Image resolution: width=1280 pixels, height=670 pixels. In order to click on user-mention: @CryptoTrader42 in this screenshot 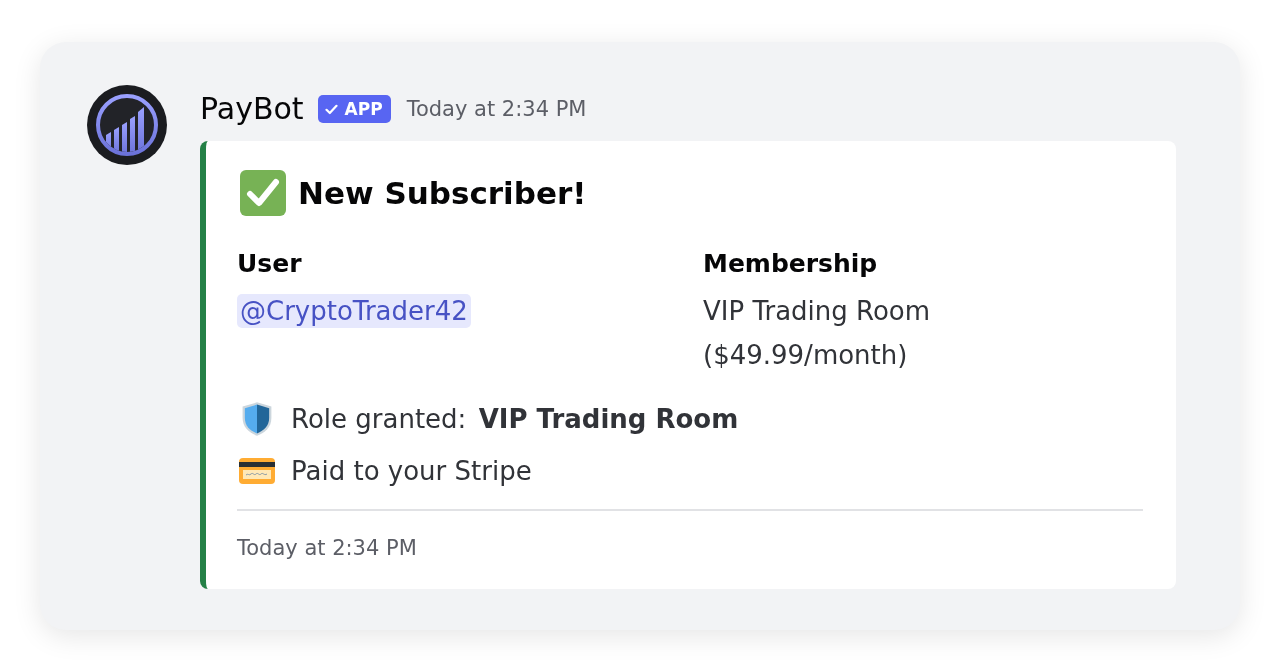, I will do `click(354, 311)`.